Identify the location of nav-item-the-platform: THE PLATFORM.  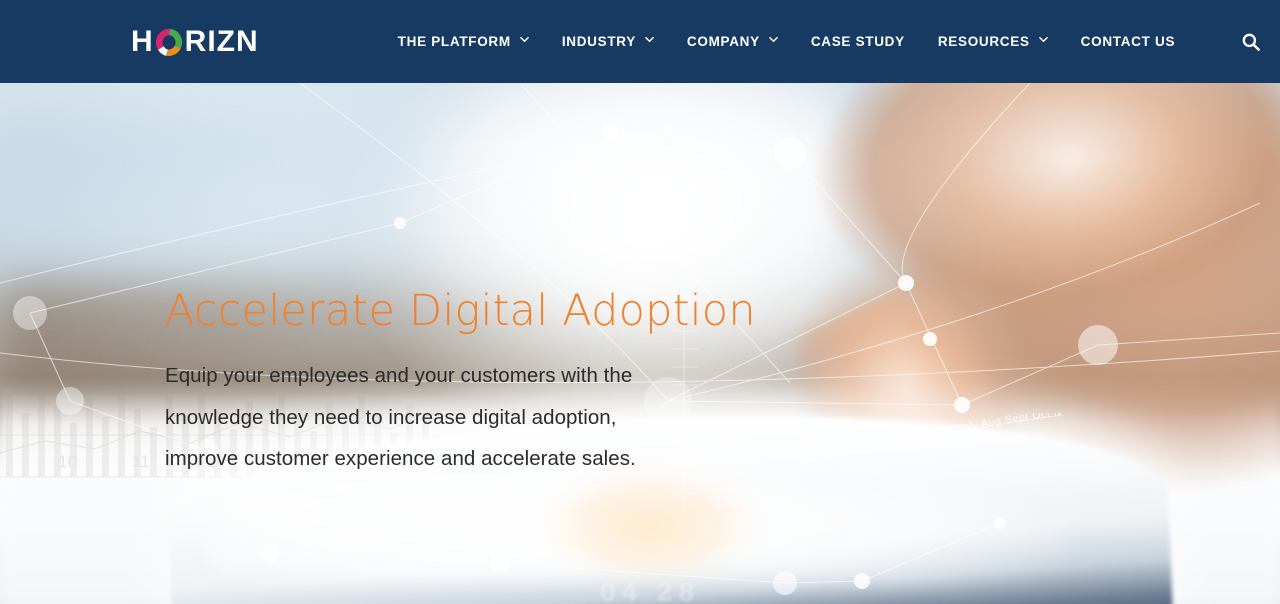
(463, 41).